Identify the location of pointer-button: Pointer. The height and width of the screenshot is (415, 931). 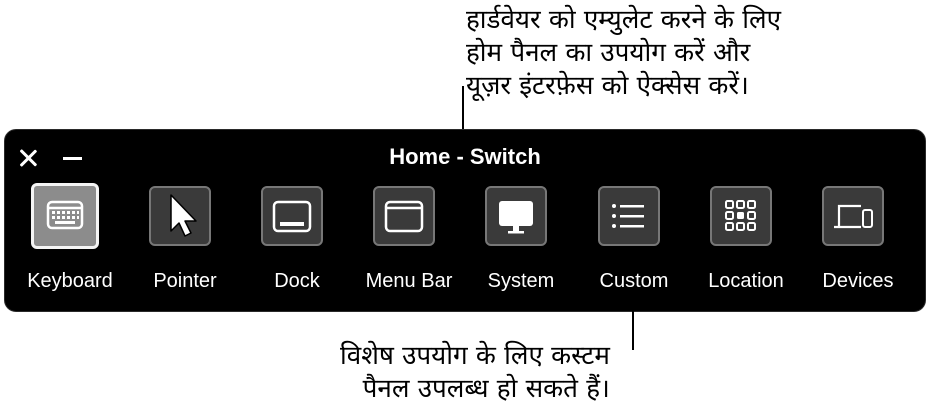
(185, 241).